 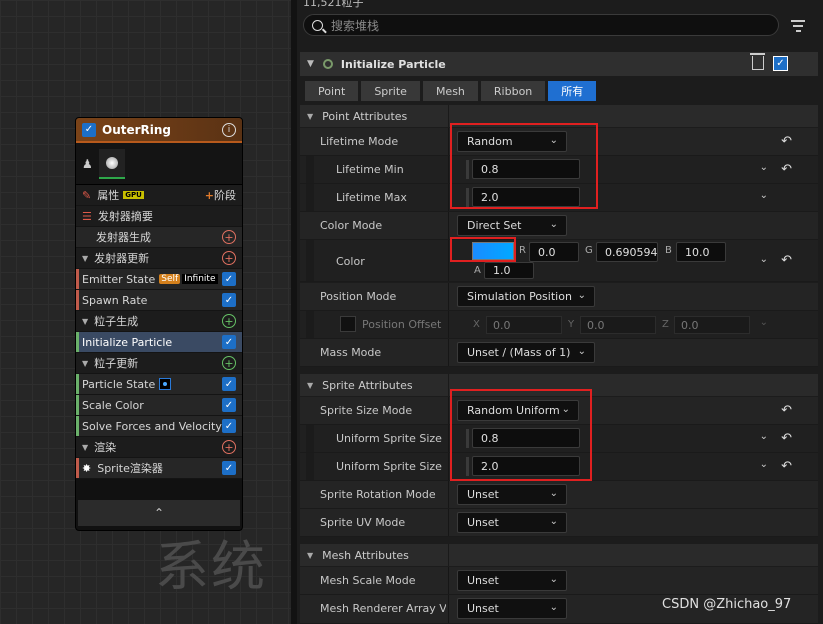 I want to click on property-label: Mesh Scale Mode, so click(x=368, y=580).